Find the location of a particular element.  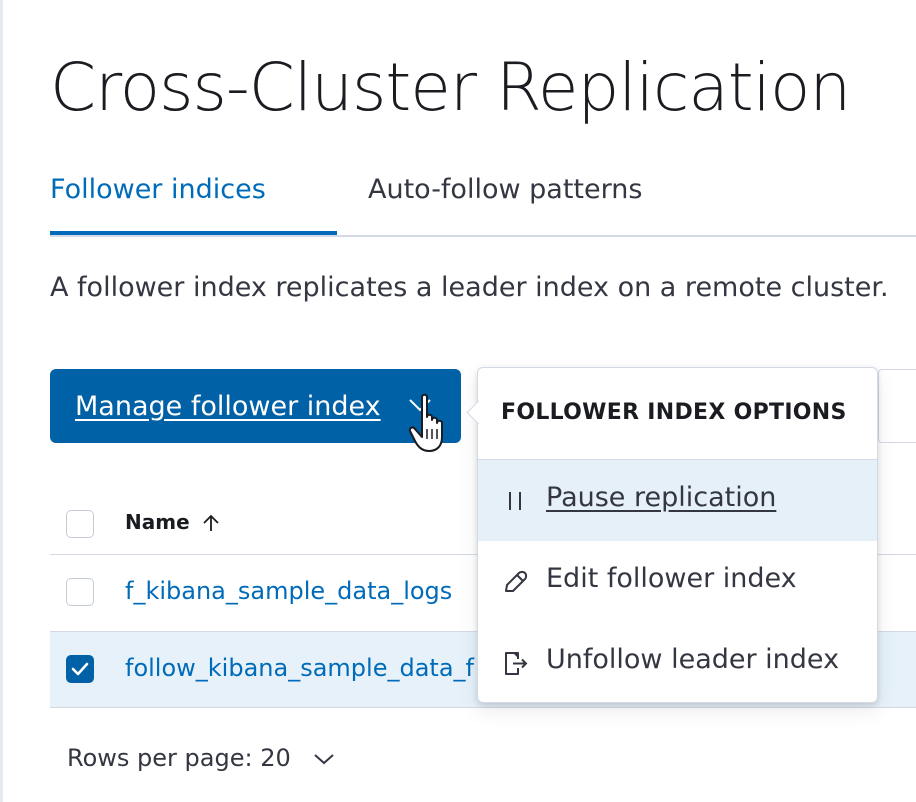

rows-per-page-button: Rows per page: 20 is located at coordinates (201, 758).